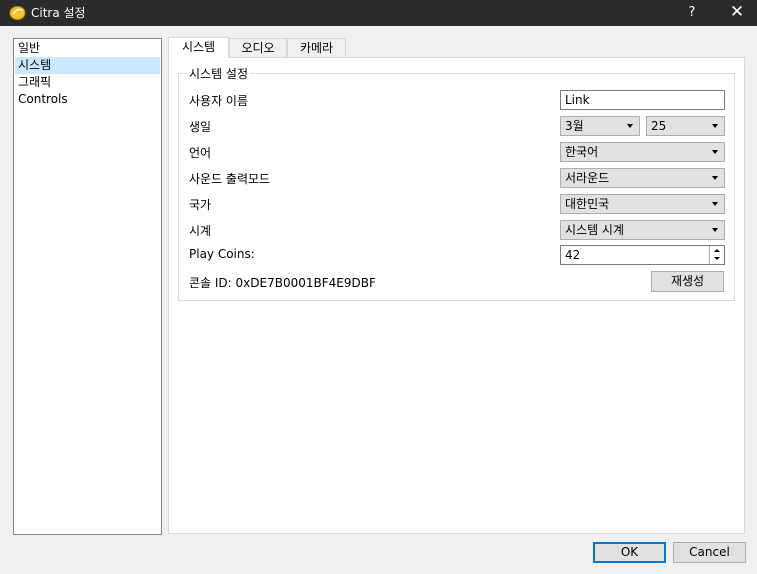  I want to click on help-button: ?, so click(692, 13).